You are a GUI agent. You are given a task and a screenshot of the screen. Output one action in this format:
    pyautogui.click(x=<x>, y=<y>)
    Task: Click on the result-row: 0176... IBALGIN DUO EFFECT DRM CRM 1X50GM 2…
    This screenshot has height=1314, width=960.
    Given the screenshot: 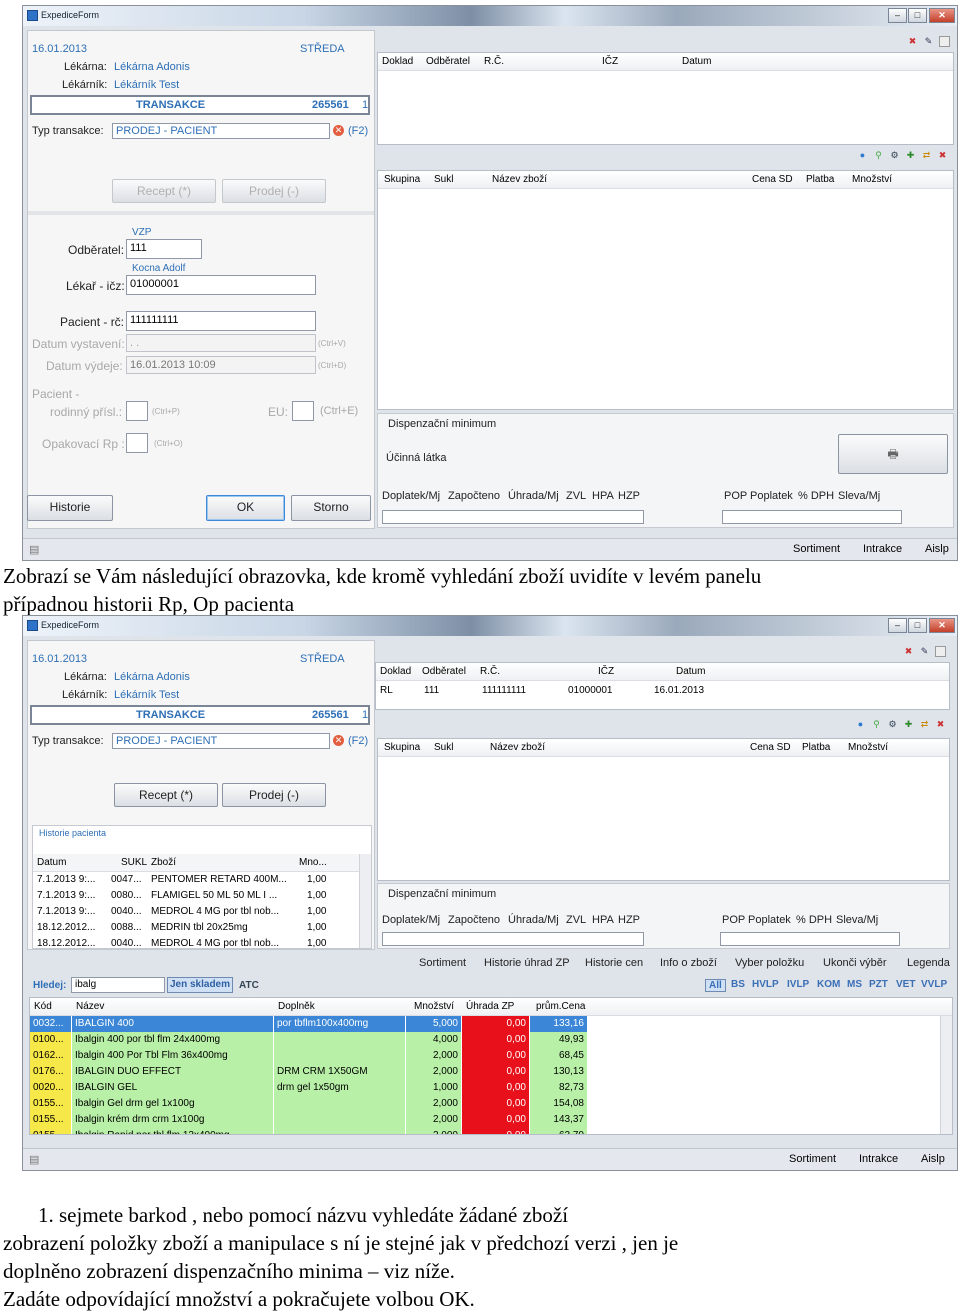 What is the action you would take?
    pyautogui.click(x=491, y=1072)
    